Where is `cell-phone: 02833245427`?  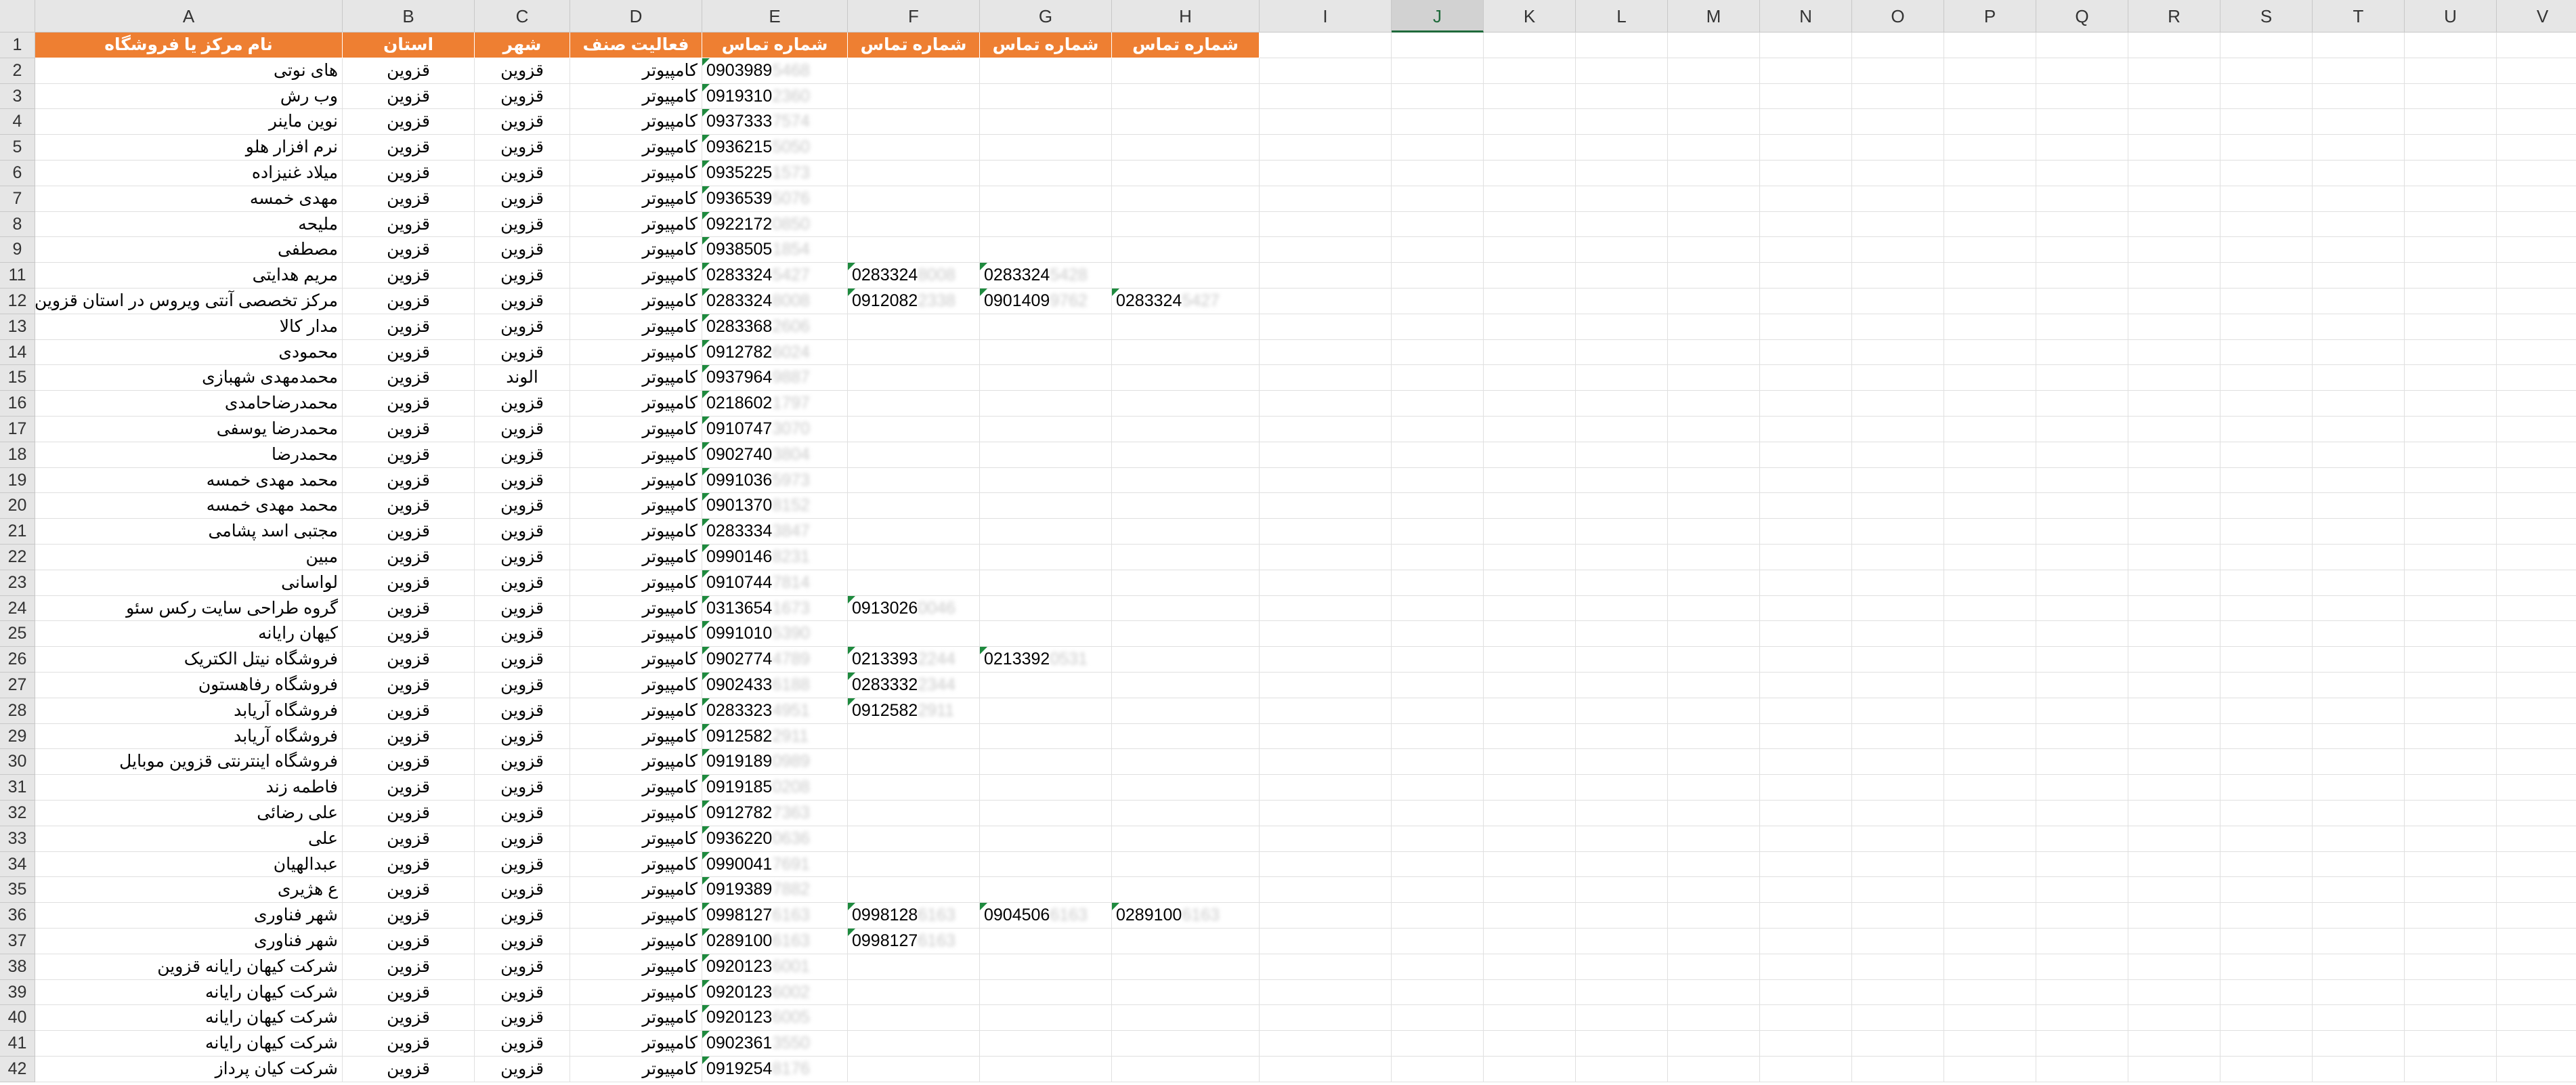
cell-phone: 02833245427 is located at coordinates (775, 276).